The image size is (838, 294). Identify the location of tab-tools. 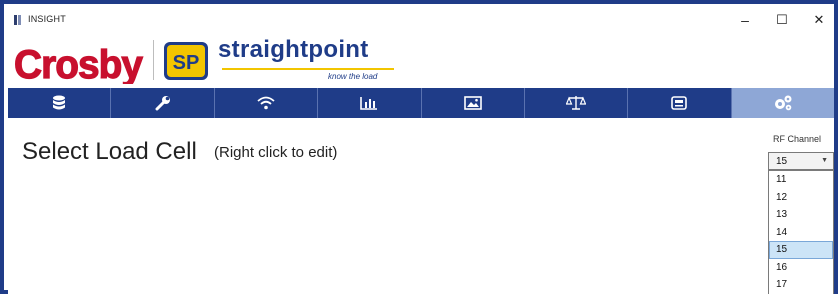
(163, 103).